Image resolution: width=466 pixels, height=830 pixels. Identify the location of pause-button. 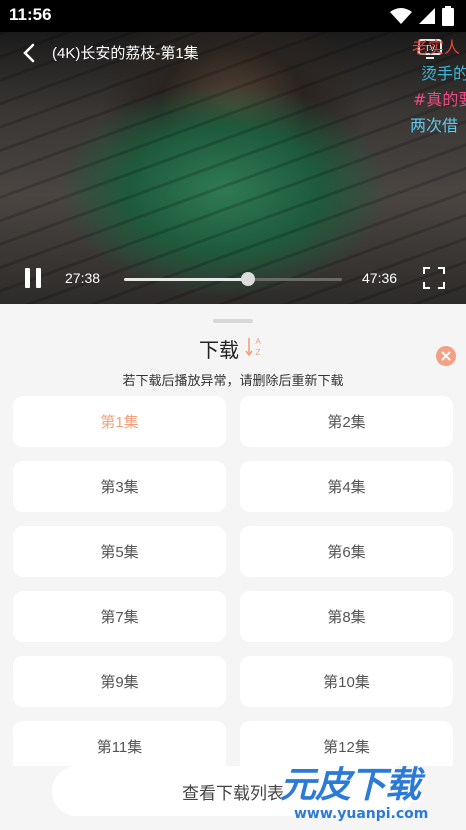
(33, 279).